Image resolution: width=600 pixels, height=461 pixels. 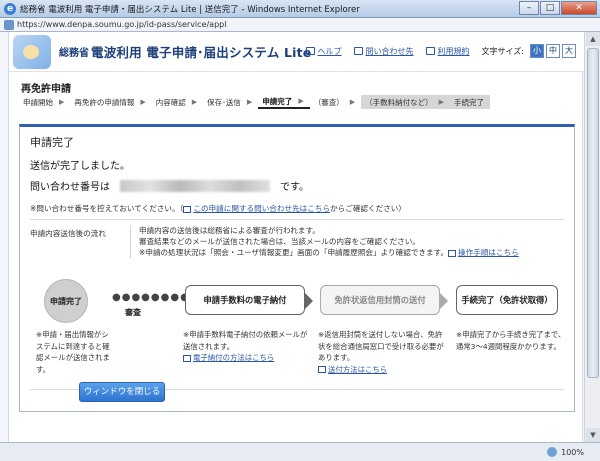 I want to click on step-item: 内容確認 ▶, so click(x=177, y=102).